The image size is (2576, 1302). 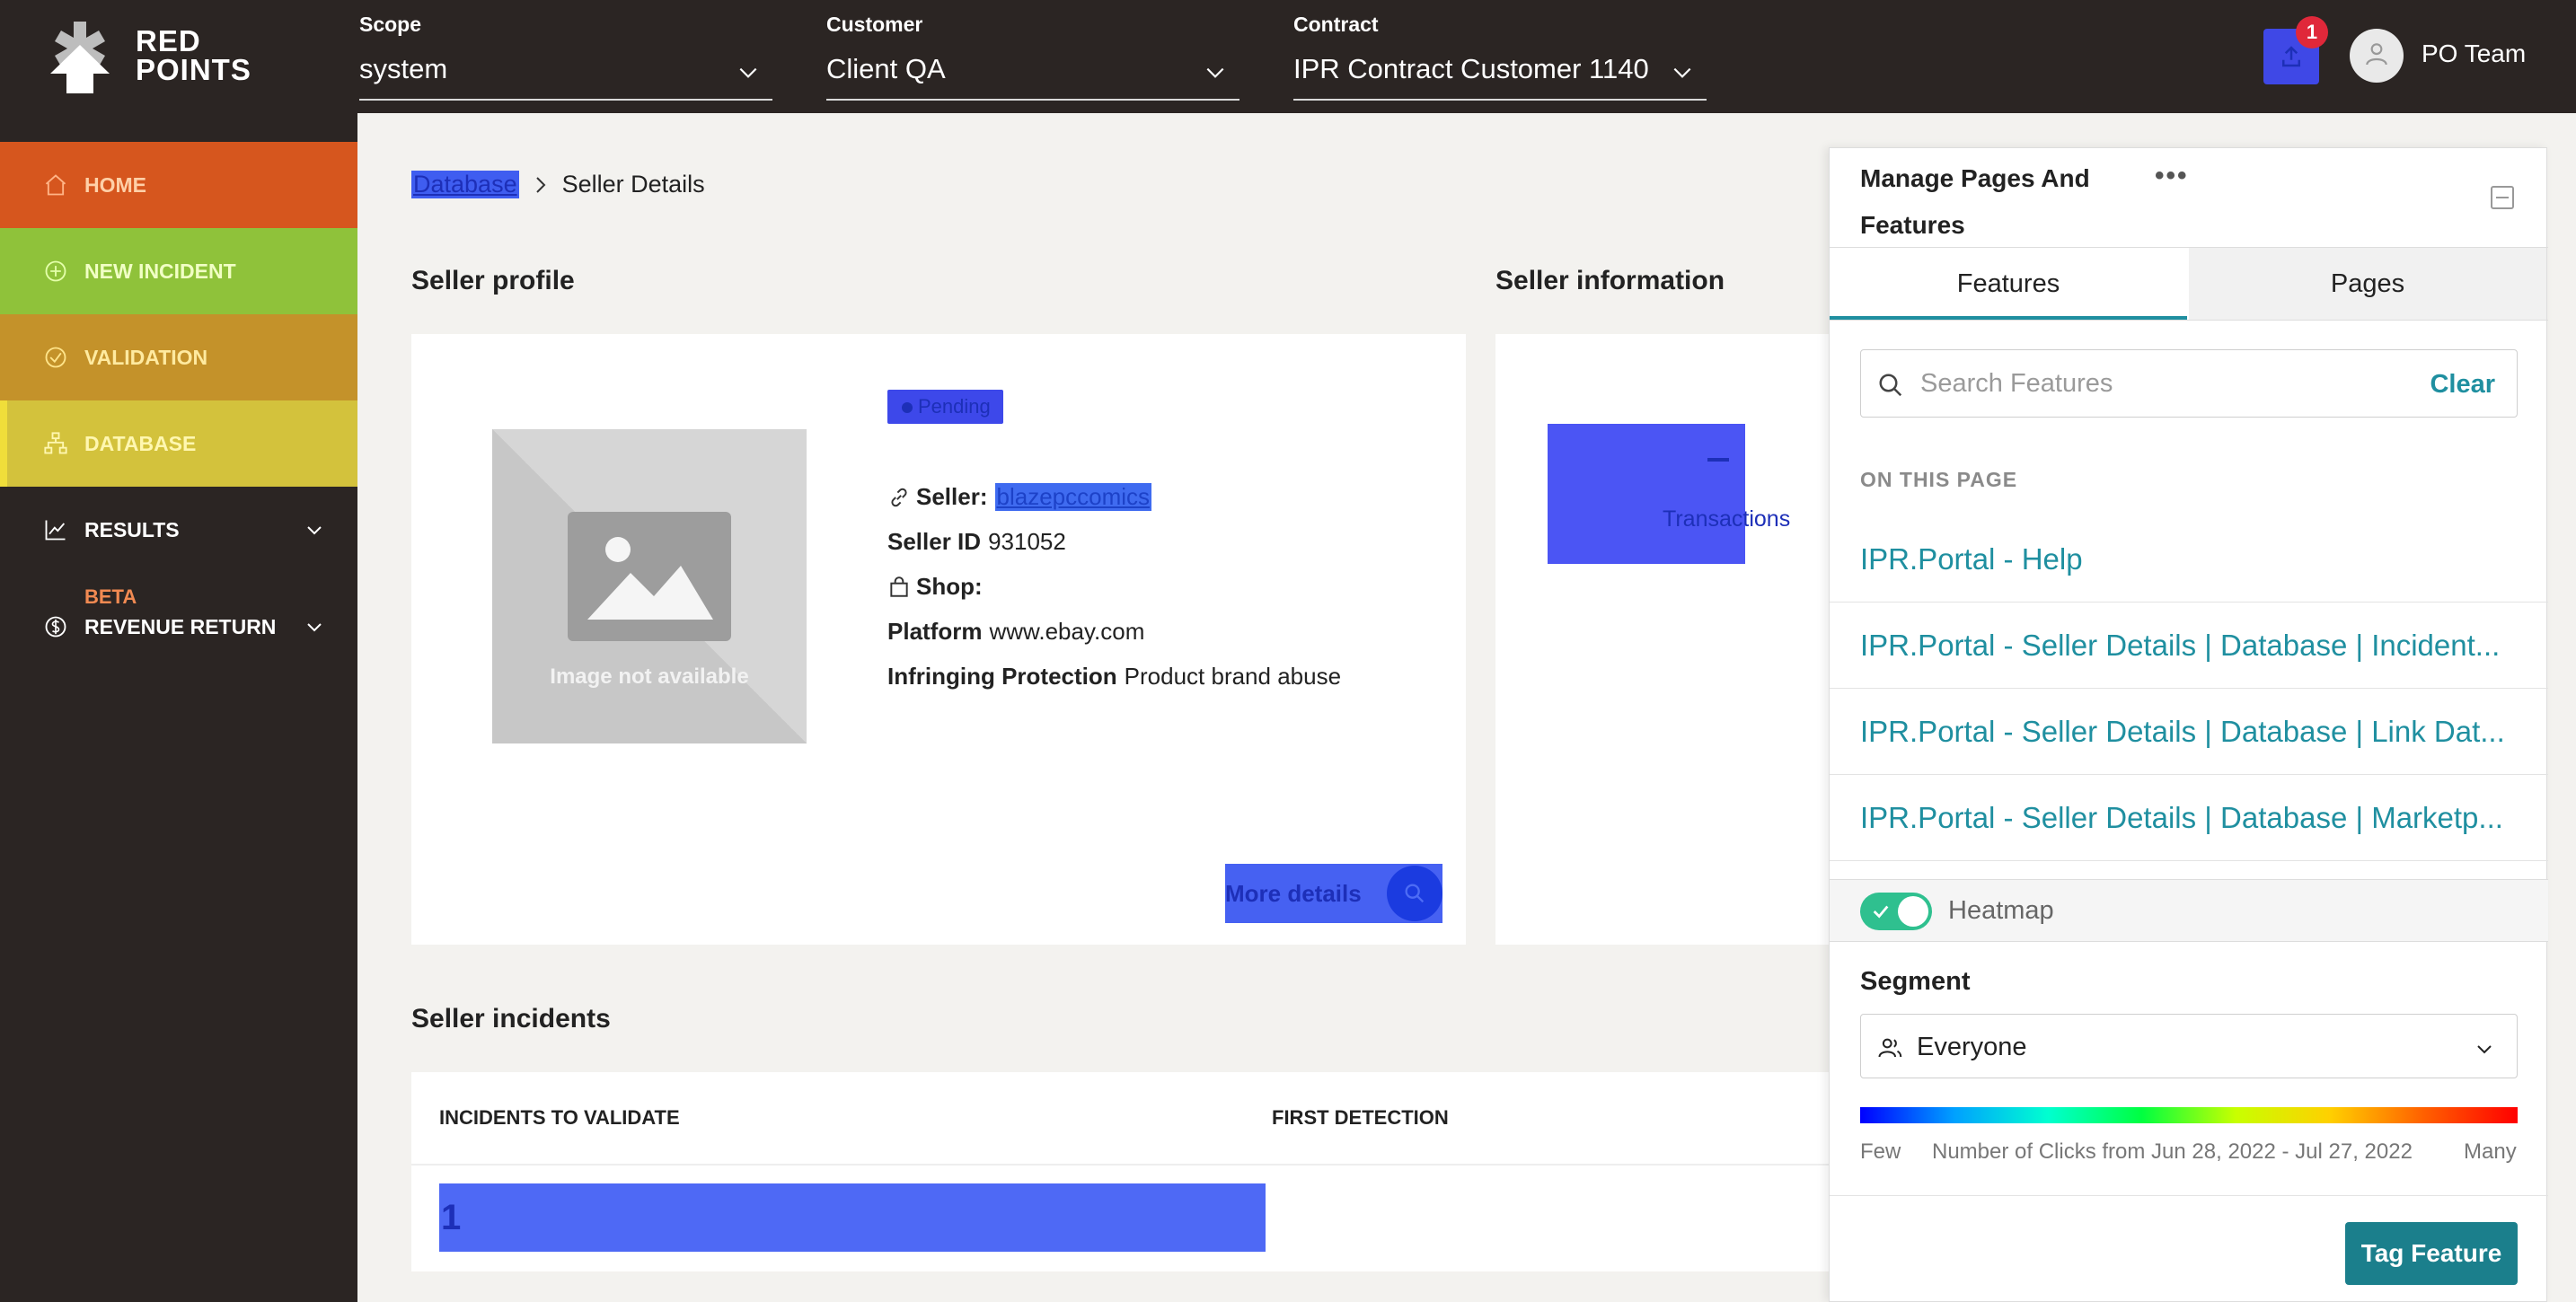 What do you see at coordinates (2502, 197) in the screenshot?
I see `minimize-icon` at bounding box center [2502, 197].